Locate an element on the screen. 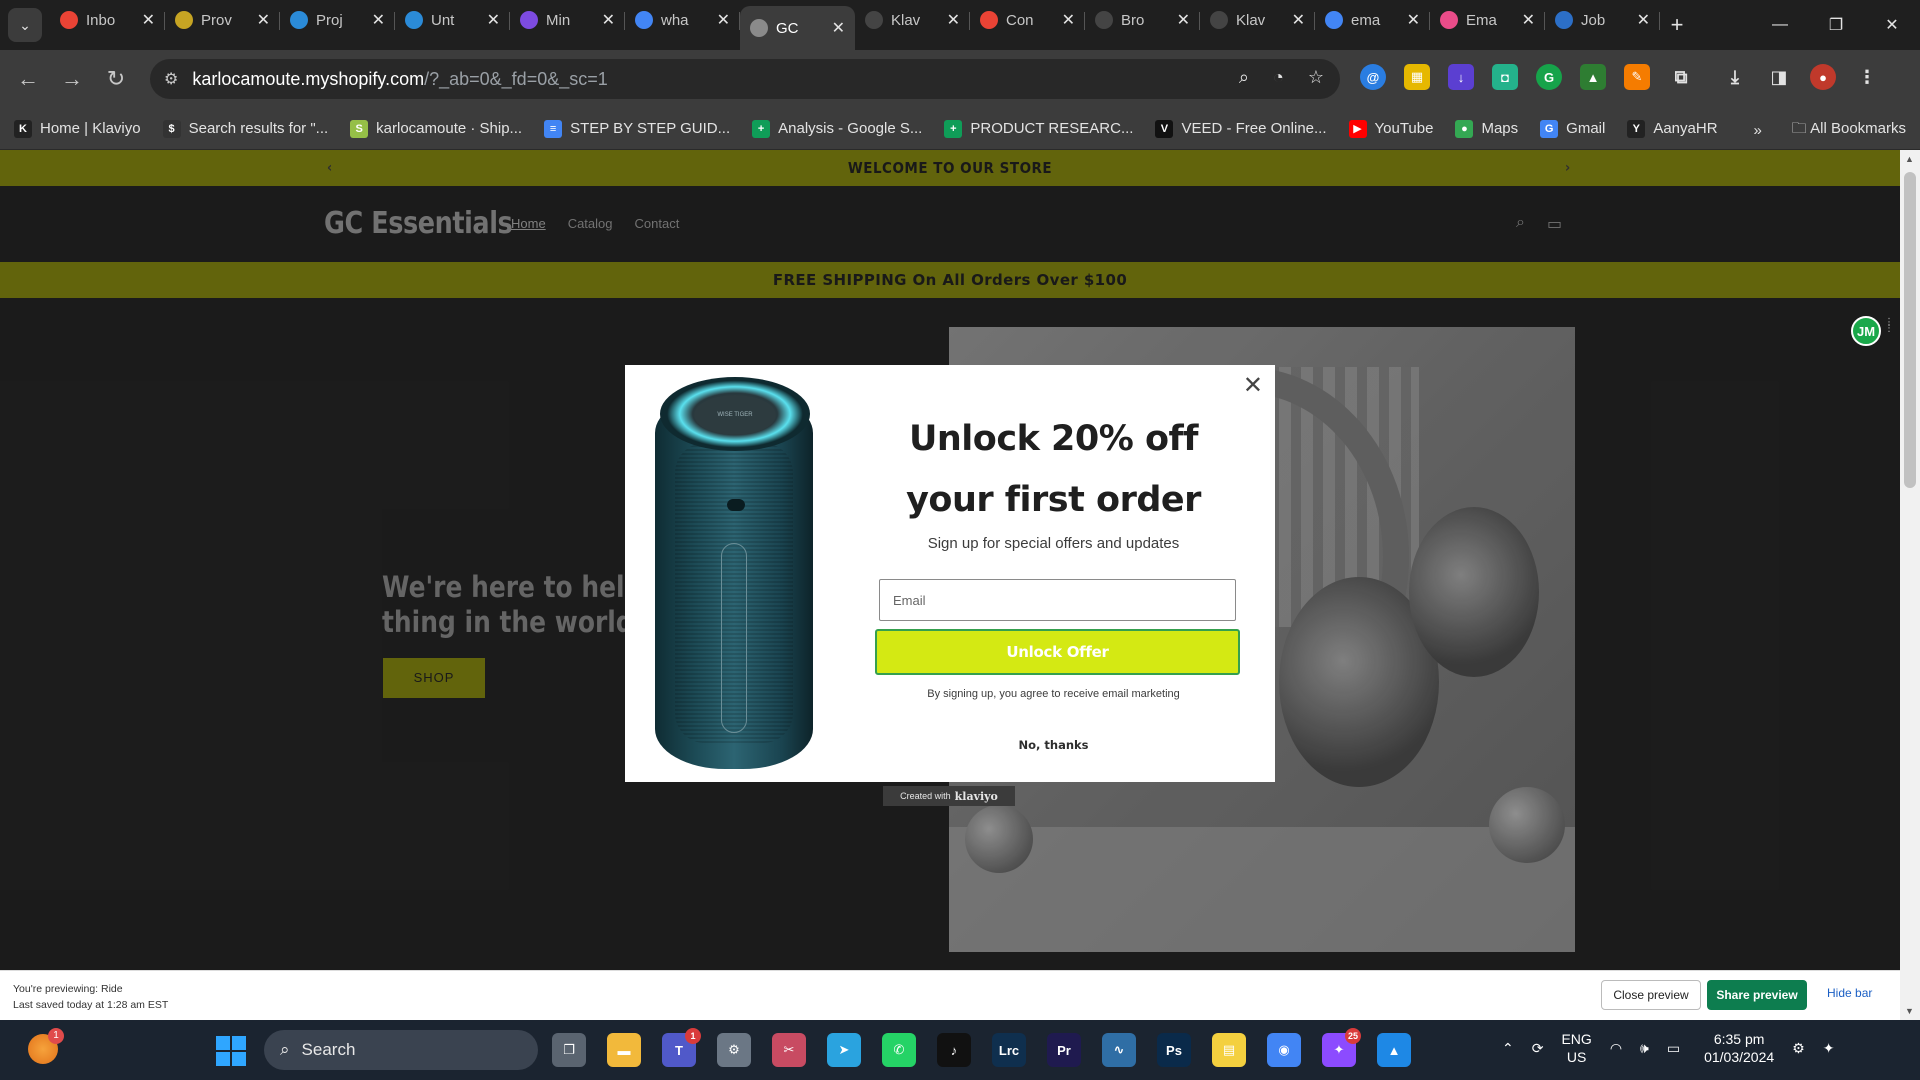  back-button: ← is located at coordinates (28, 79).